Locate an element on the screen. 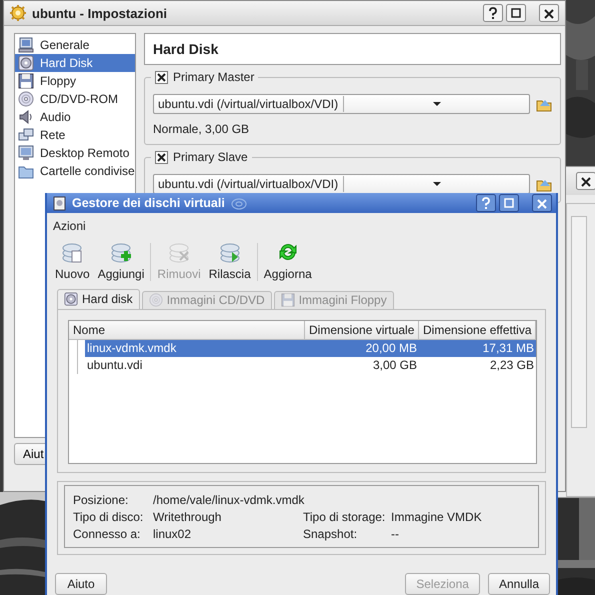  toolbar-button: Aggiorna is located at coordinates (288, 260).